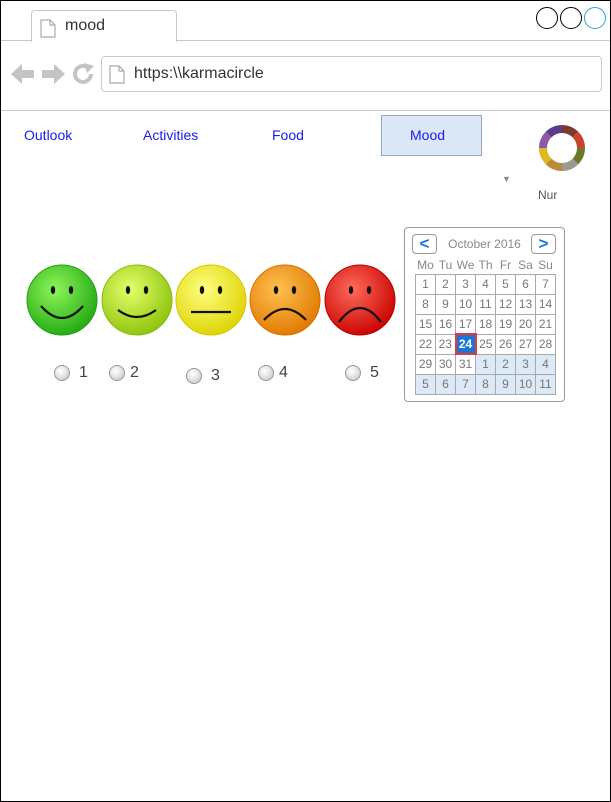 Image resolution: width=611 pixels, height=802 pixels. I want to click on calendar-week: 15 16 17 18 19 20 21, so click(485, 324).